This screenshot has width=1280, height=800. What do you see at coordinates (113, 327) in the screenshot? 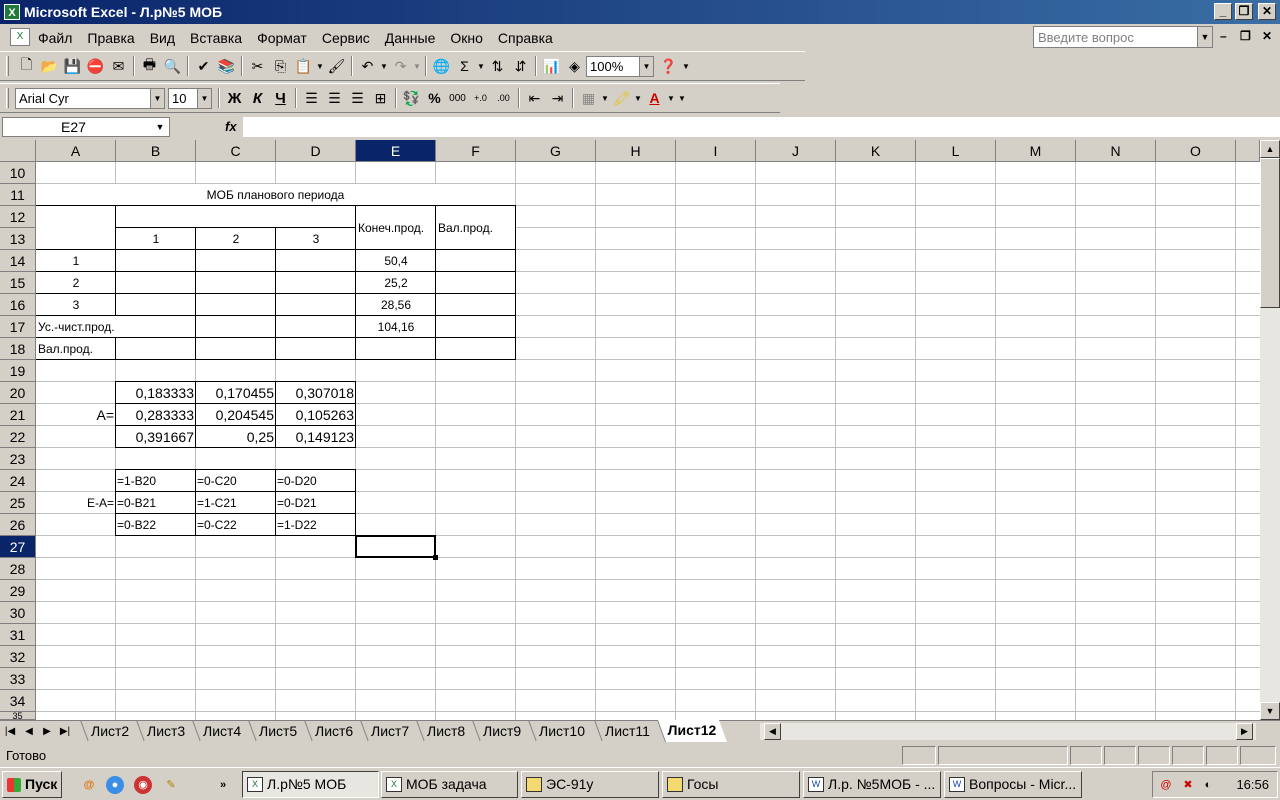
I see `net-product-label: Ус.-чист.прод.` at bounding box center [113, 327].